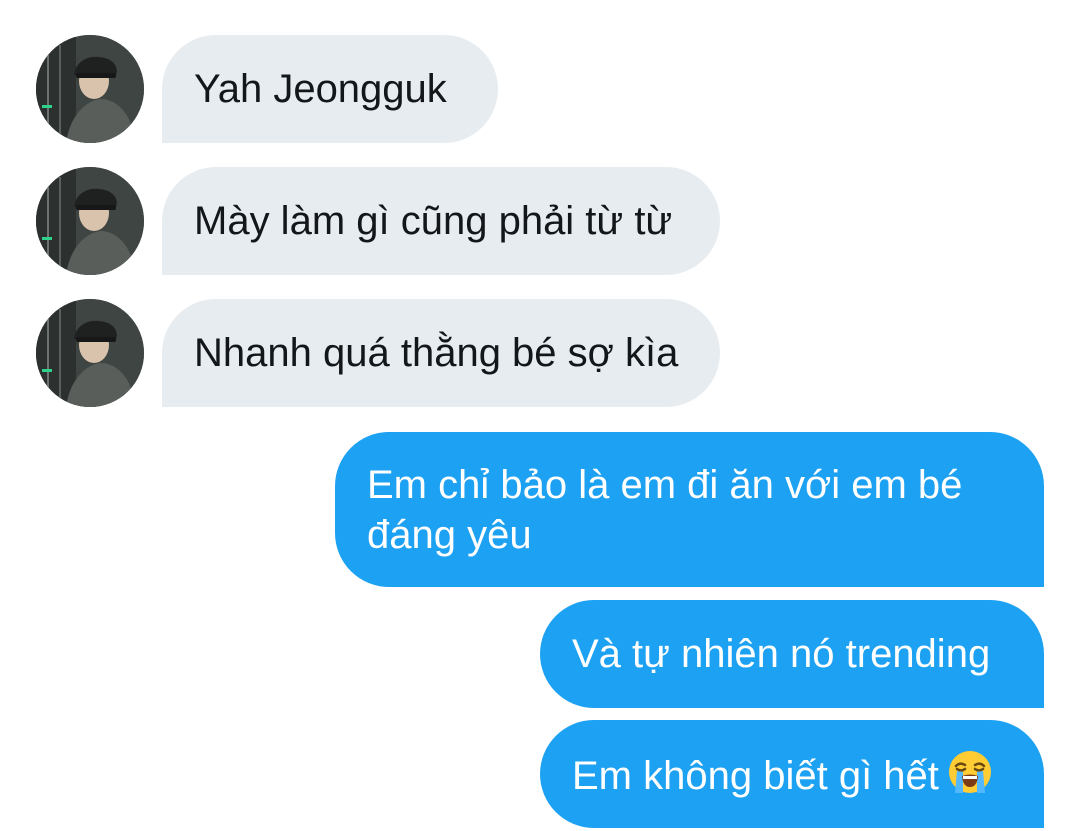 The image size is (1080, 831). What do you see at coordinates (441, 221) in the screenshot?
I see `incoming-message-bubble: Mày làm gì cũng phải từ từ` at bounding box center [441, 221].